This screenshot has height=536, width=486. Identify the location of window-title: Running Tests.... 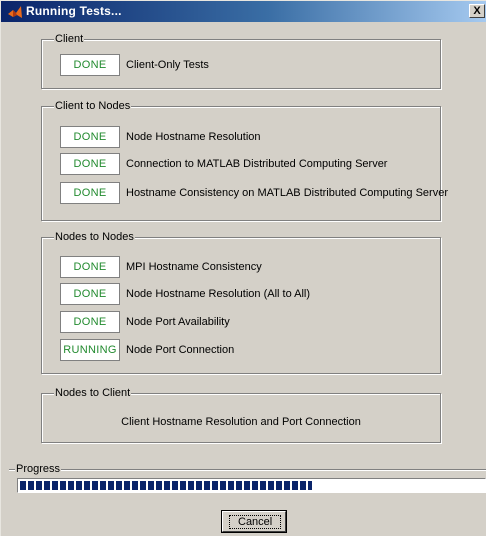
(74, 11).